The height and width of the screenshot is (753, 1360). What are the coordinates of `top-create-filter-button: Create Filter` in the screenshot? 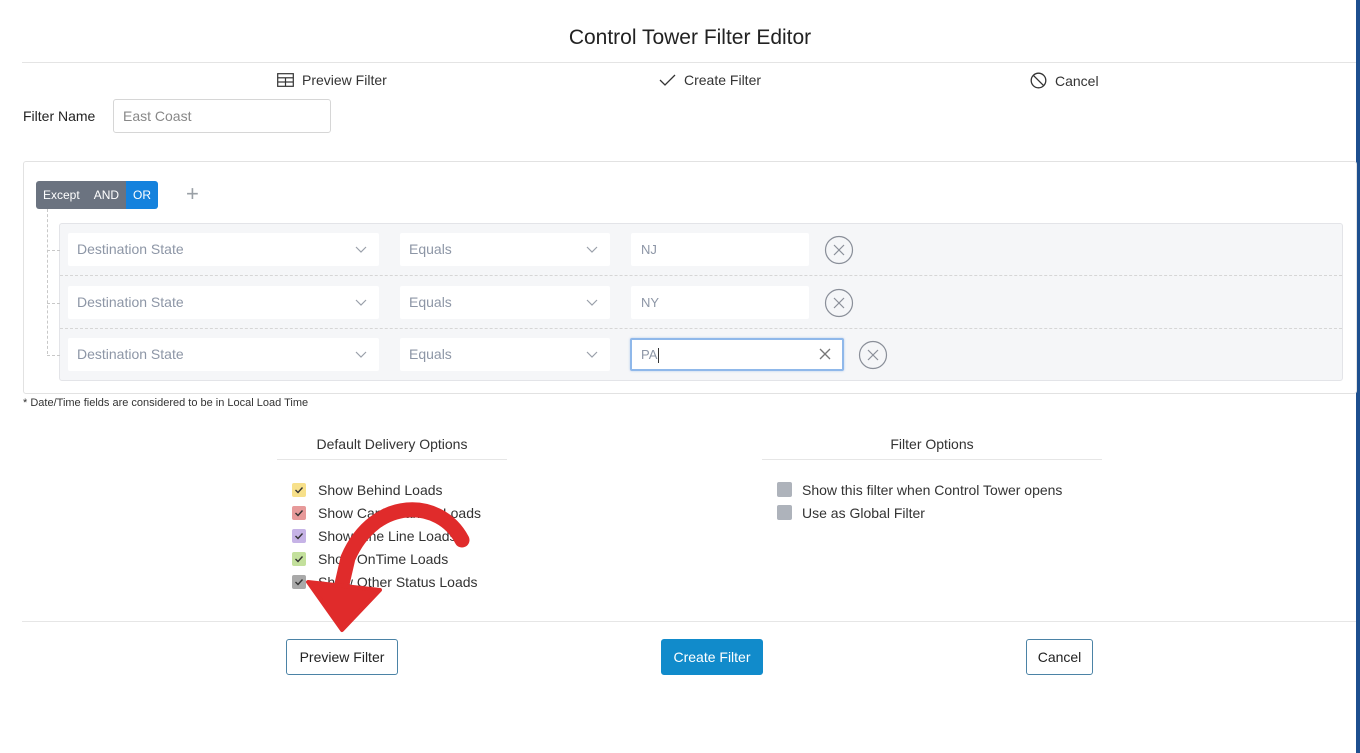 It's located at (710, 80).